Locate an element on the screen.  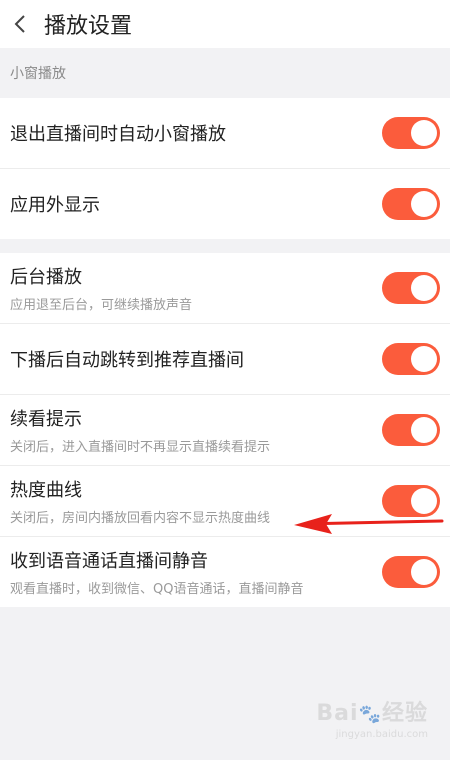
setting-row-outside-app: 应用外显示 is located at coordinates (225, 204).